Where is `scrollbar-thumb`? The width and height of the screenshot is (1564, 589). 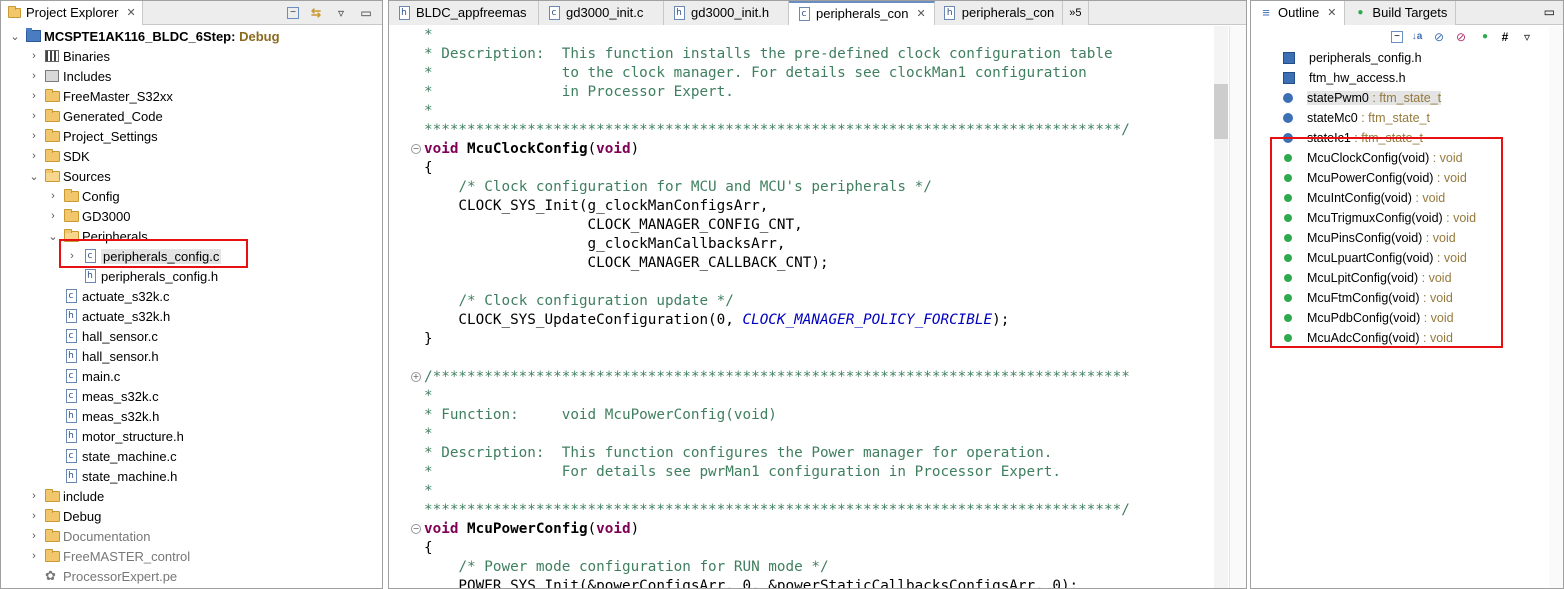
scrollbar-thumb is located at coordinates (1221, 111).